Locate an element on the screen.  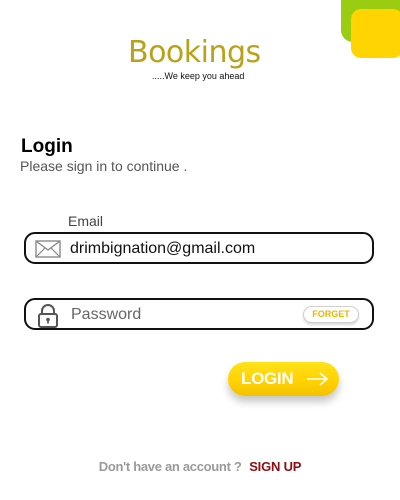
page-title: Login is located at coordinates (47, 146).